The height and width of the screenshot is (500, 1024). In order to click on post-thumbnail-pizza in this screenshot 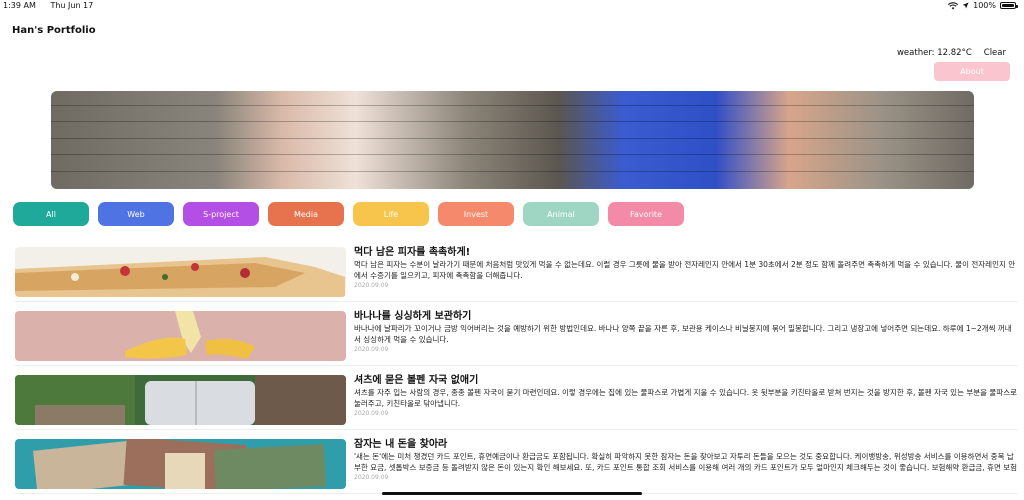, I will do `click(180, 272)`.